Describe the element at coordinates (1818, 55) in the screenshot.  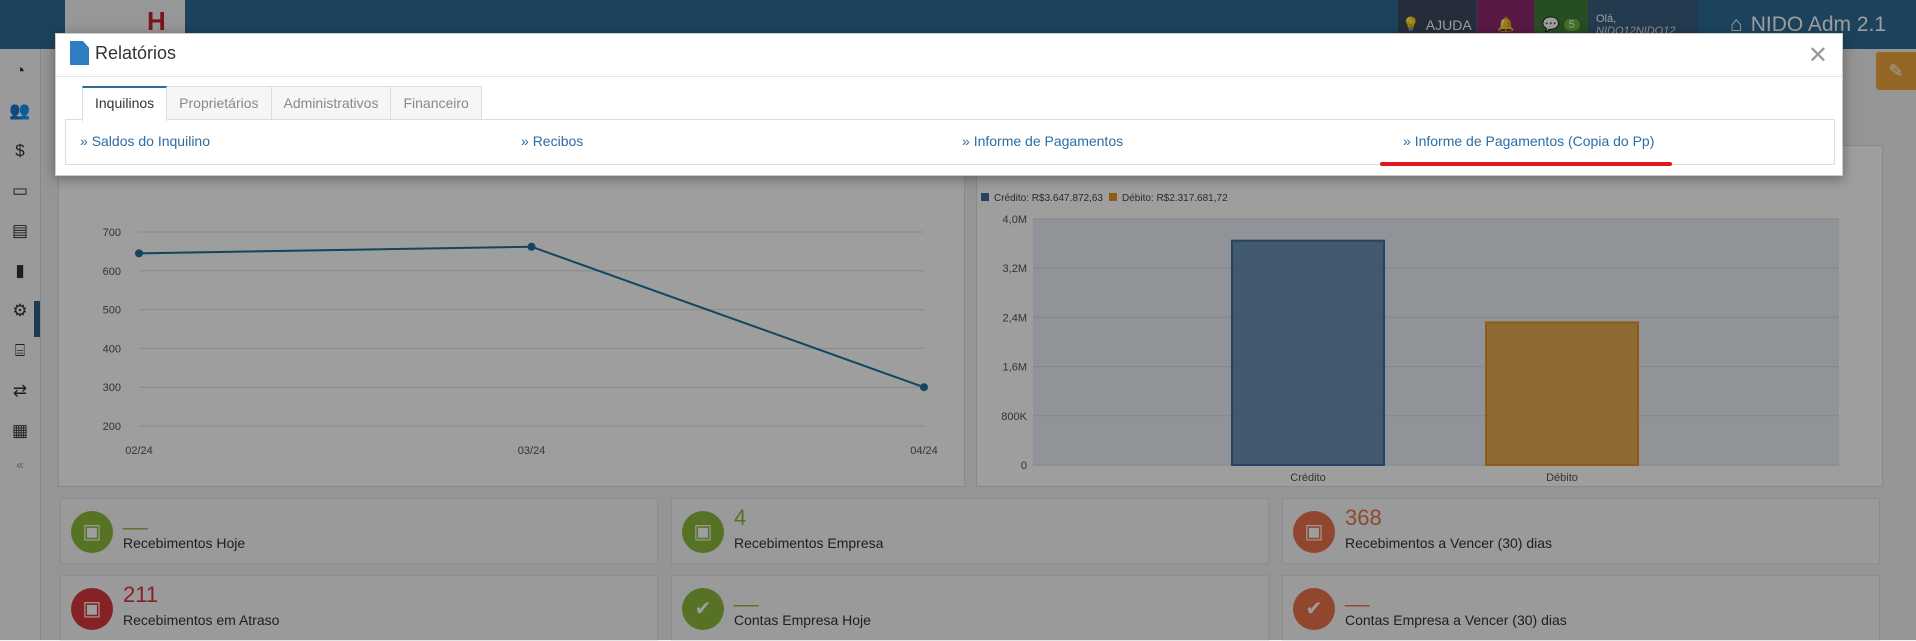
I see `close-icon: ✕` at that location.